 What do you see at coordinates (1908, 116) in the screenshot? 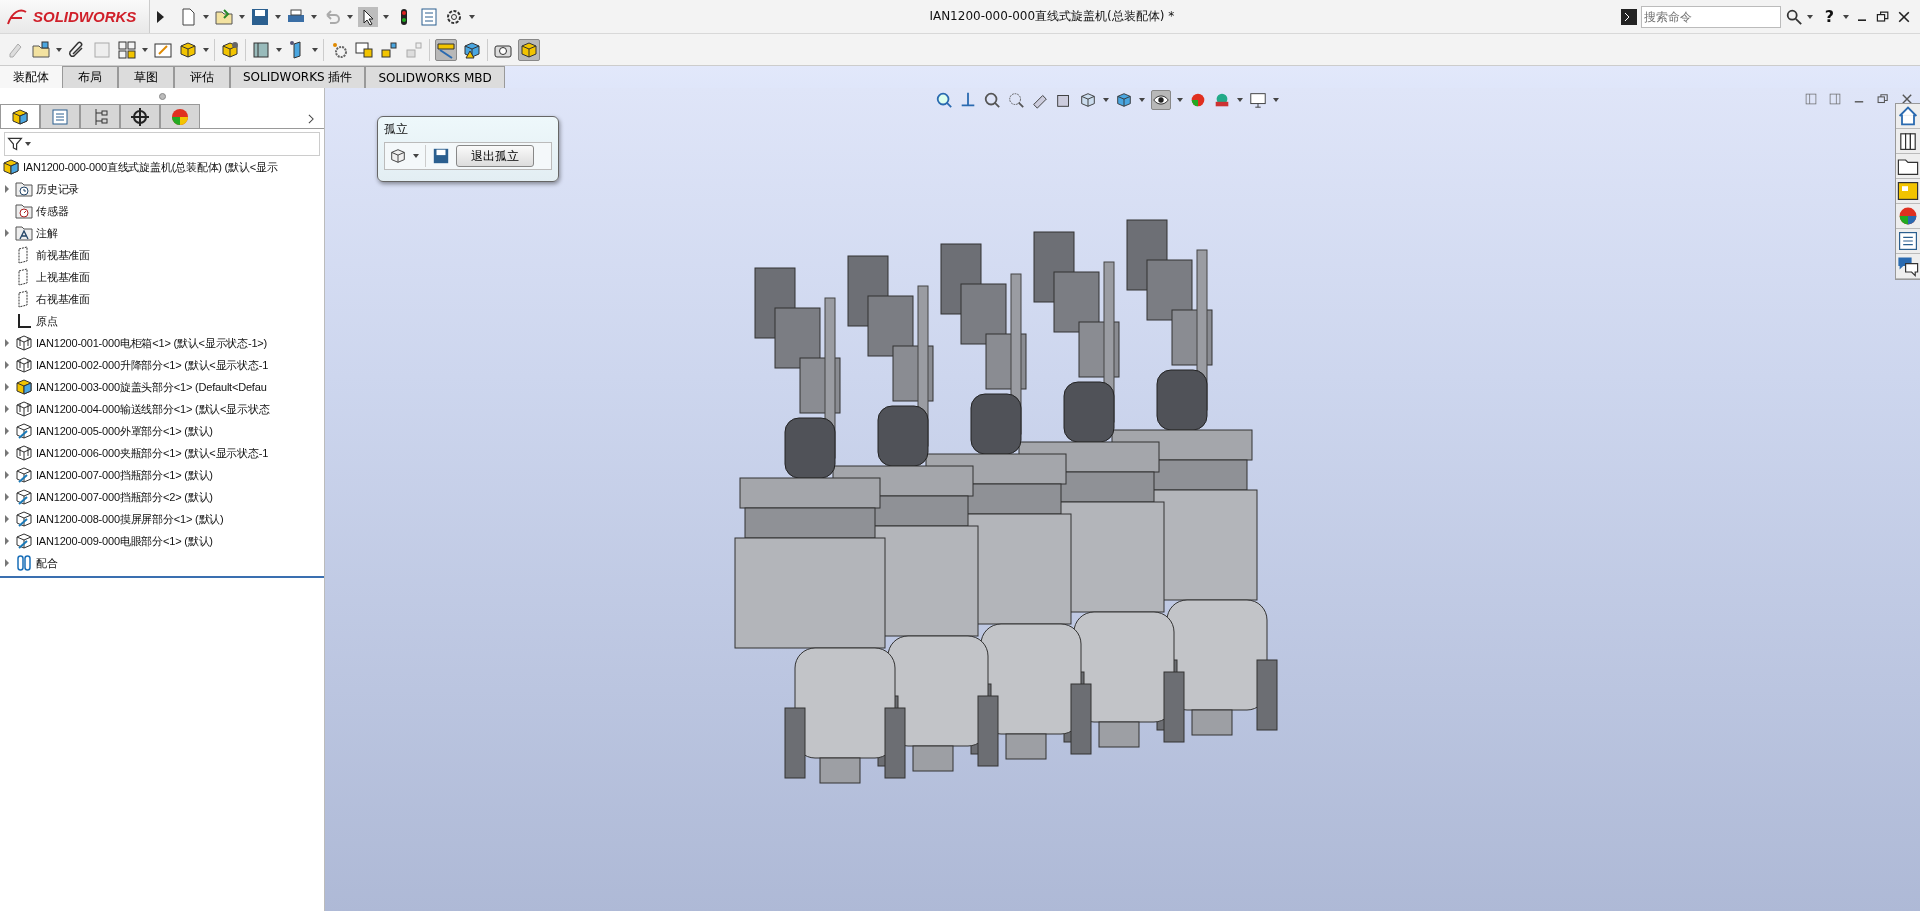
I see `home-icon` at bounding box center [1908, 116].